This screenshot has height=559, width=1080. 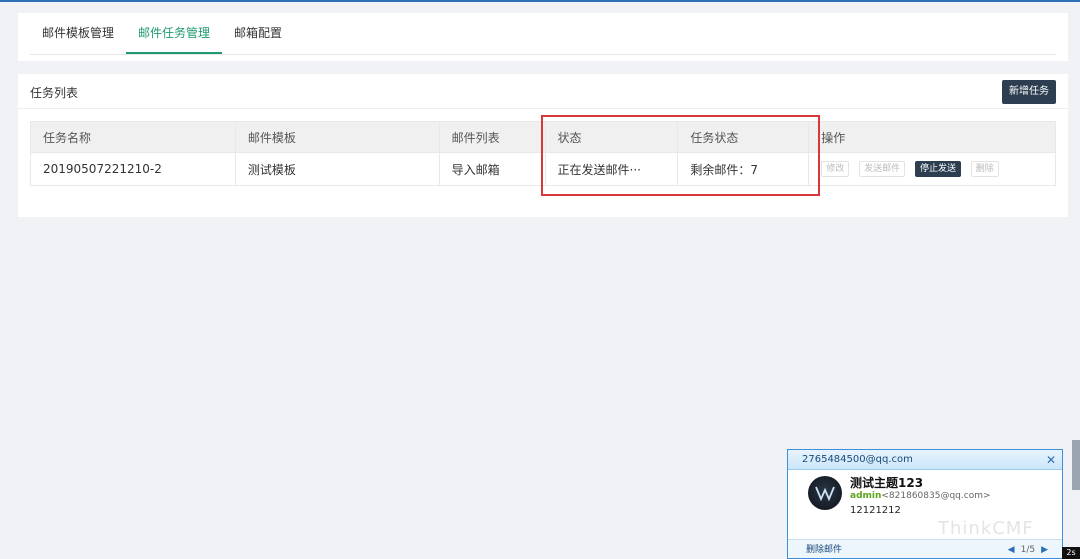 What do you see at coordinates (1071, 553) in the screenshot?
I see `corner-badge: 2s` at bounding box center [1071, 553].